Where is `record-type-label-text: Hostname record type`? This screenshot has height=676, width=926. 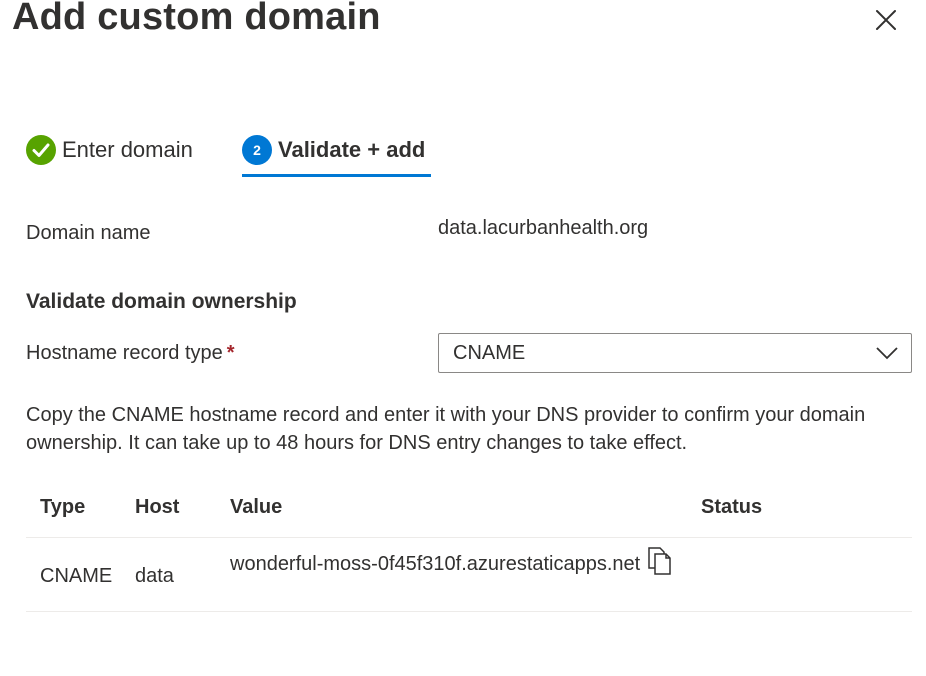 record-type-label-text: Hostname record type is located at coordinates (124, 353).